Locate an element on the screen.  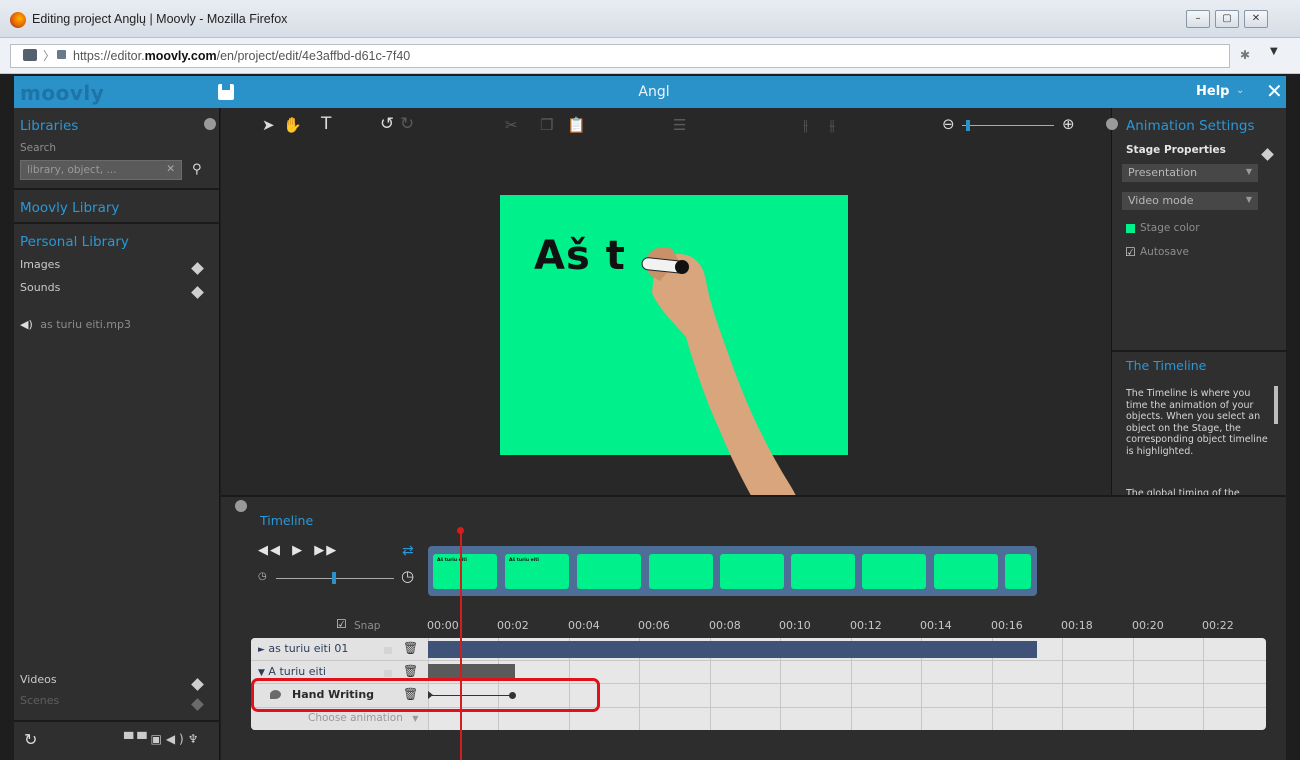
snap-checkbox: ☑ is located at coordinates (341, 624).